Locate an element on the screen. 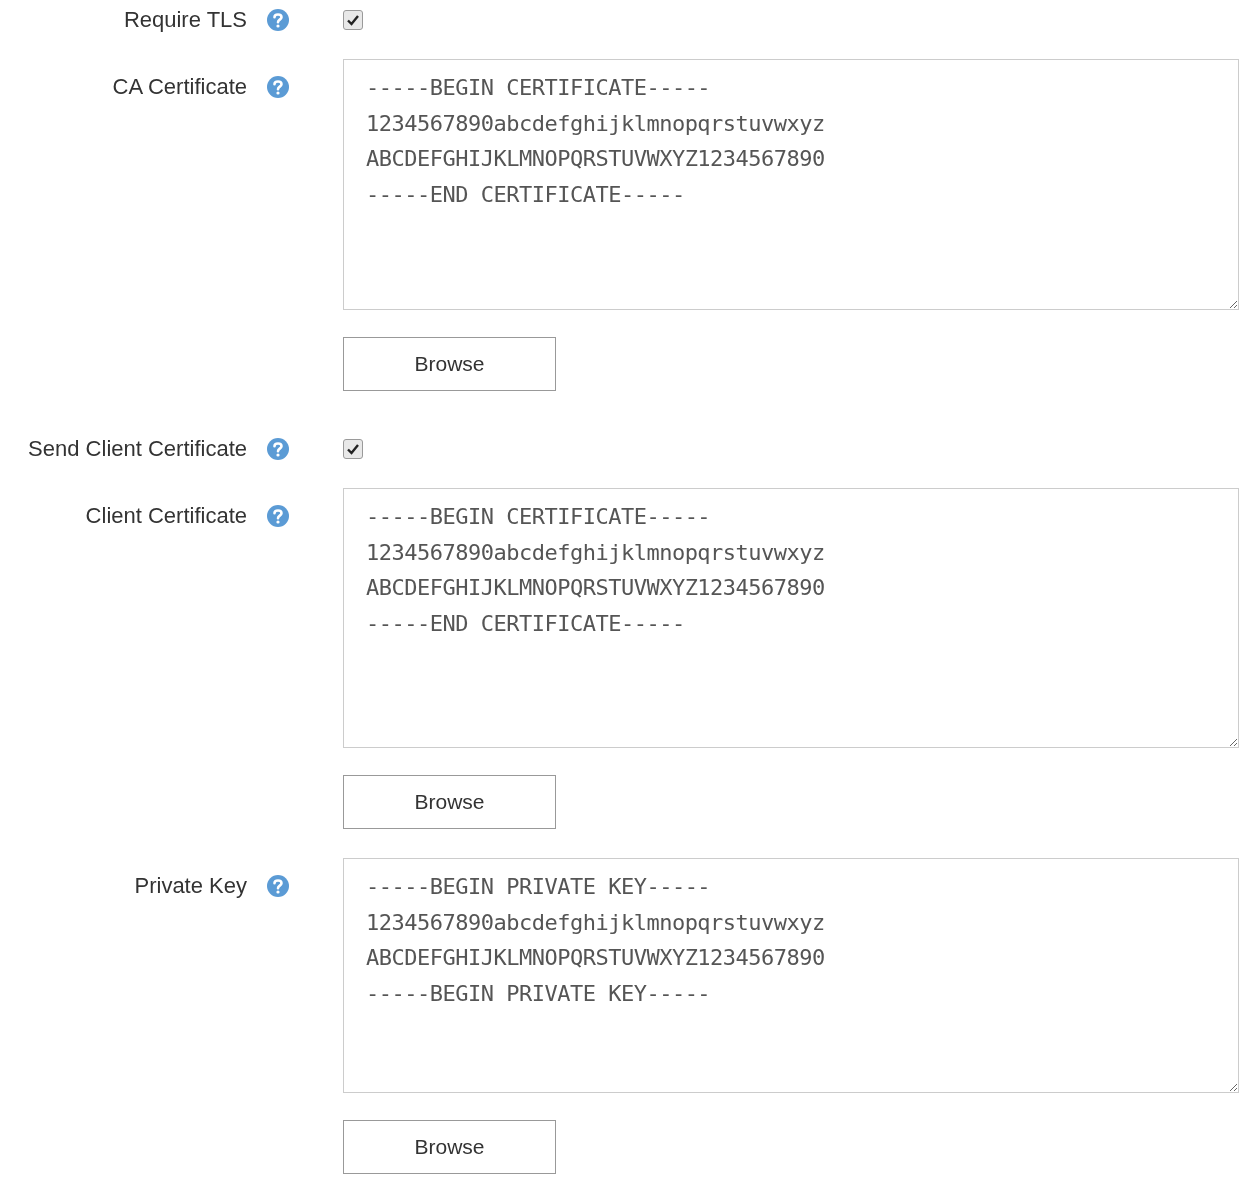  field-label: Require TLS is located at coordinates (185, 20).